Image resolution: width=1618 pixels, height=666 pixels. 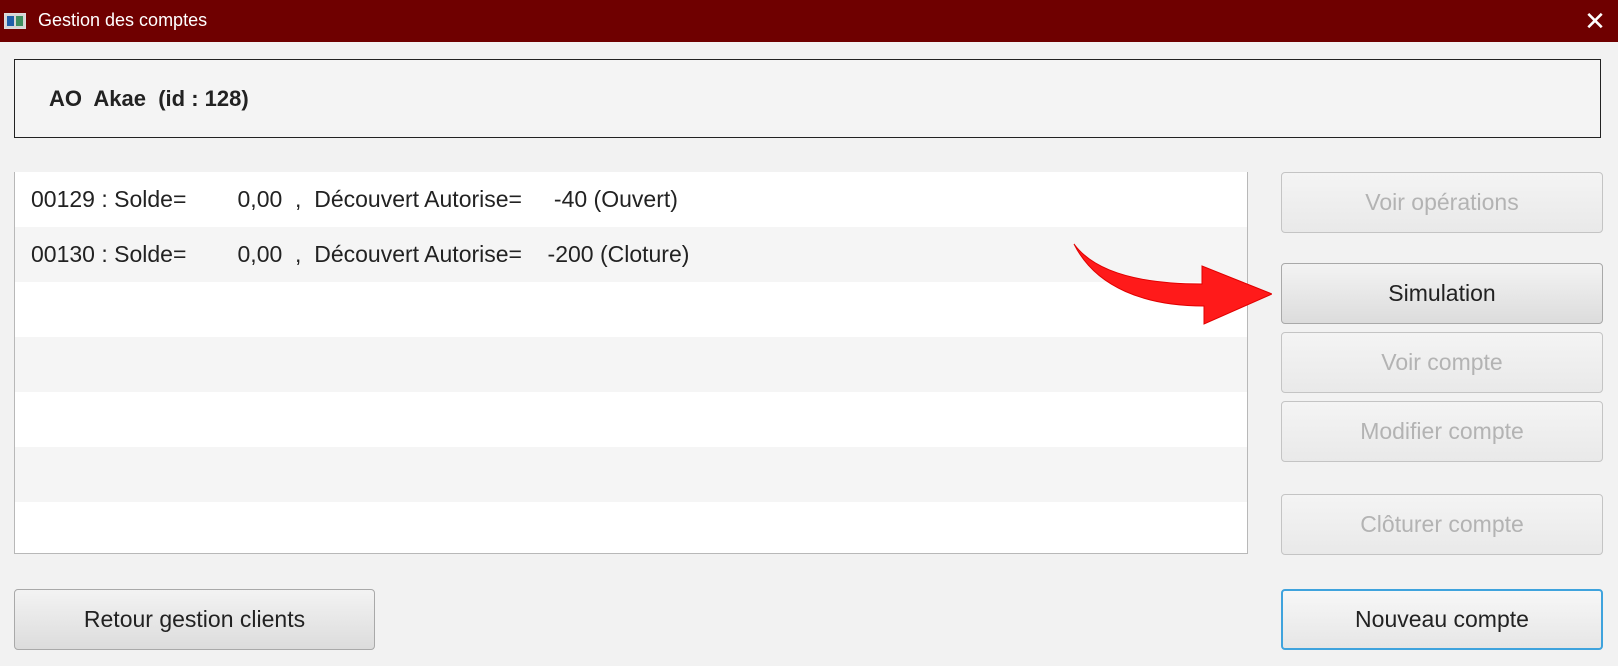 I want to click on voir-operations-button: Voir opérations, so click(x=1442, y=202).